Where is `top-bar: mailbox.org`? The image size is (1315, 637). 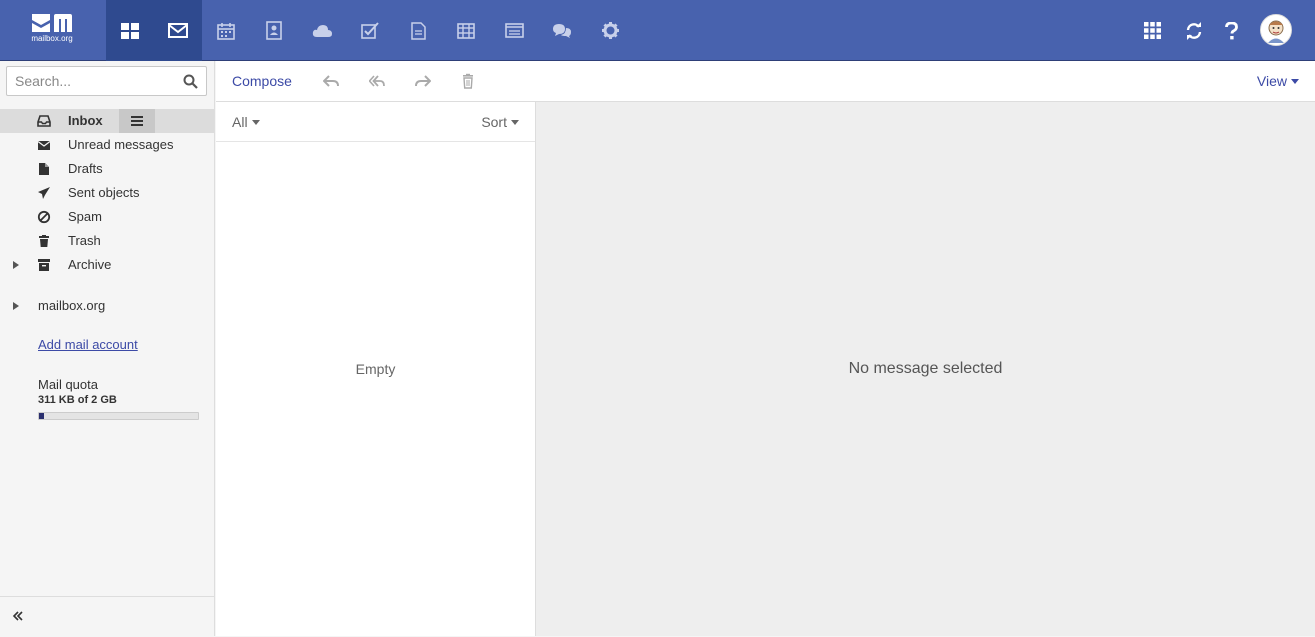
top-bar: mailbox.org is located at coordinates (657, 30).